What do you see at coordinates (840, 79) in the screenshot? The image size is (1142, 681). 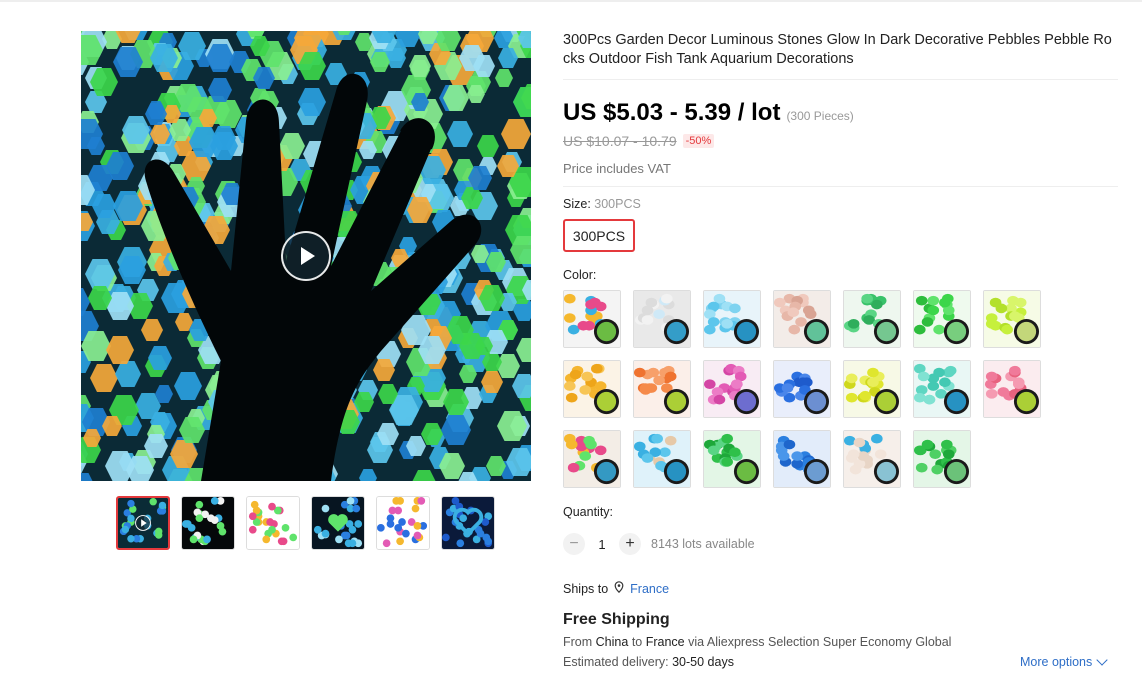 I see `title-divider` at bounding box center [840, 79].